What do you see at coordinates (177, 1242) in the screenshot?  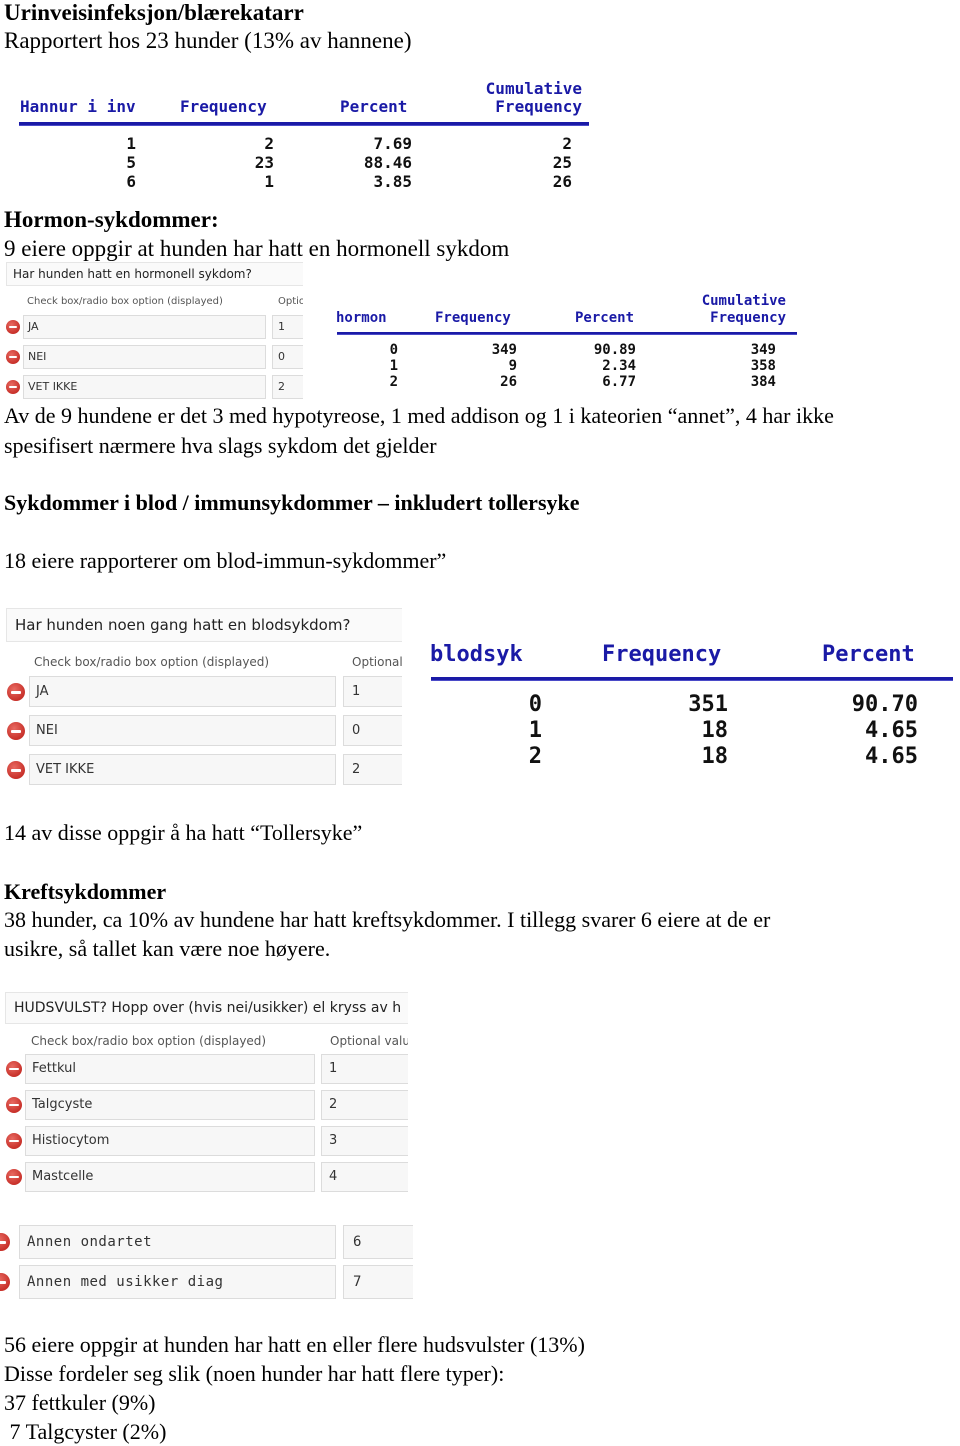 I see `option-label-input: Annen ondartet` at bounding box center [177, 1242].